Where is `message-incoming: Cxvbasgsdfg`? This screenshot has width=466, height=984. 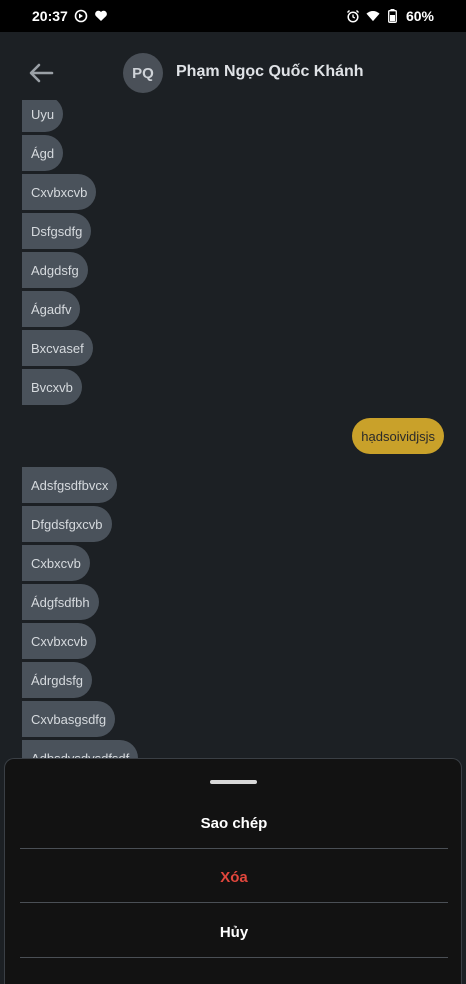
message-incoming: Cxvbasgsdfg is located at coordinates (69, 719).